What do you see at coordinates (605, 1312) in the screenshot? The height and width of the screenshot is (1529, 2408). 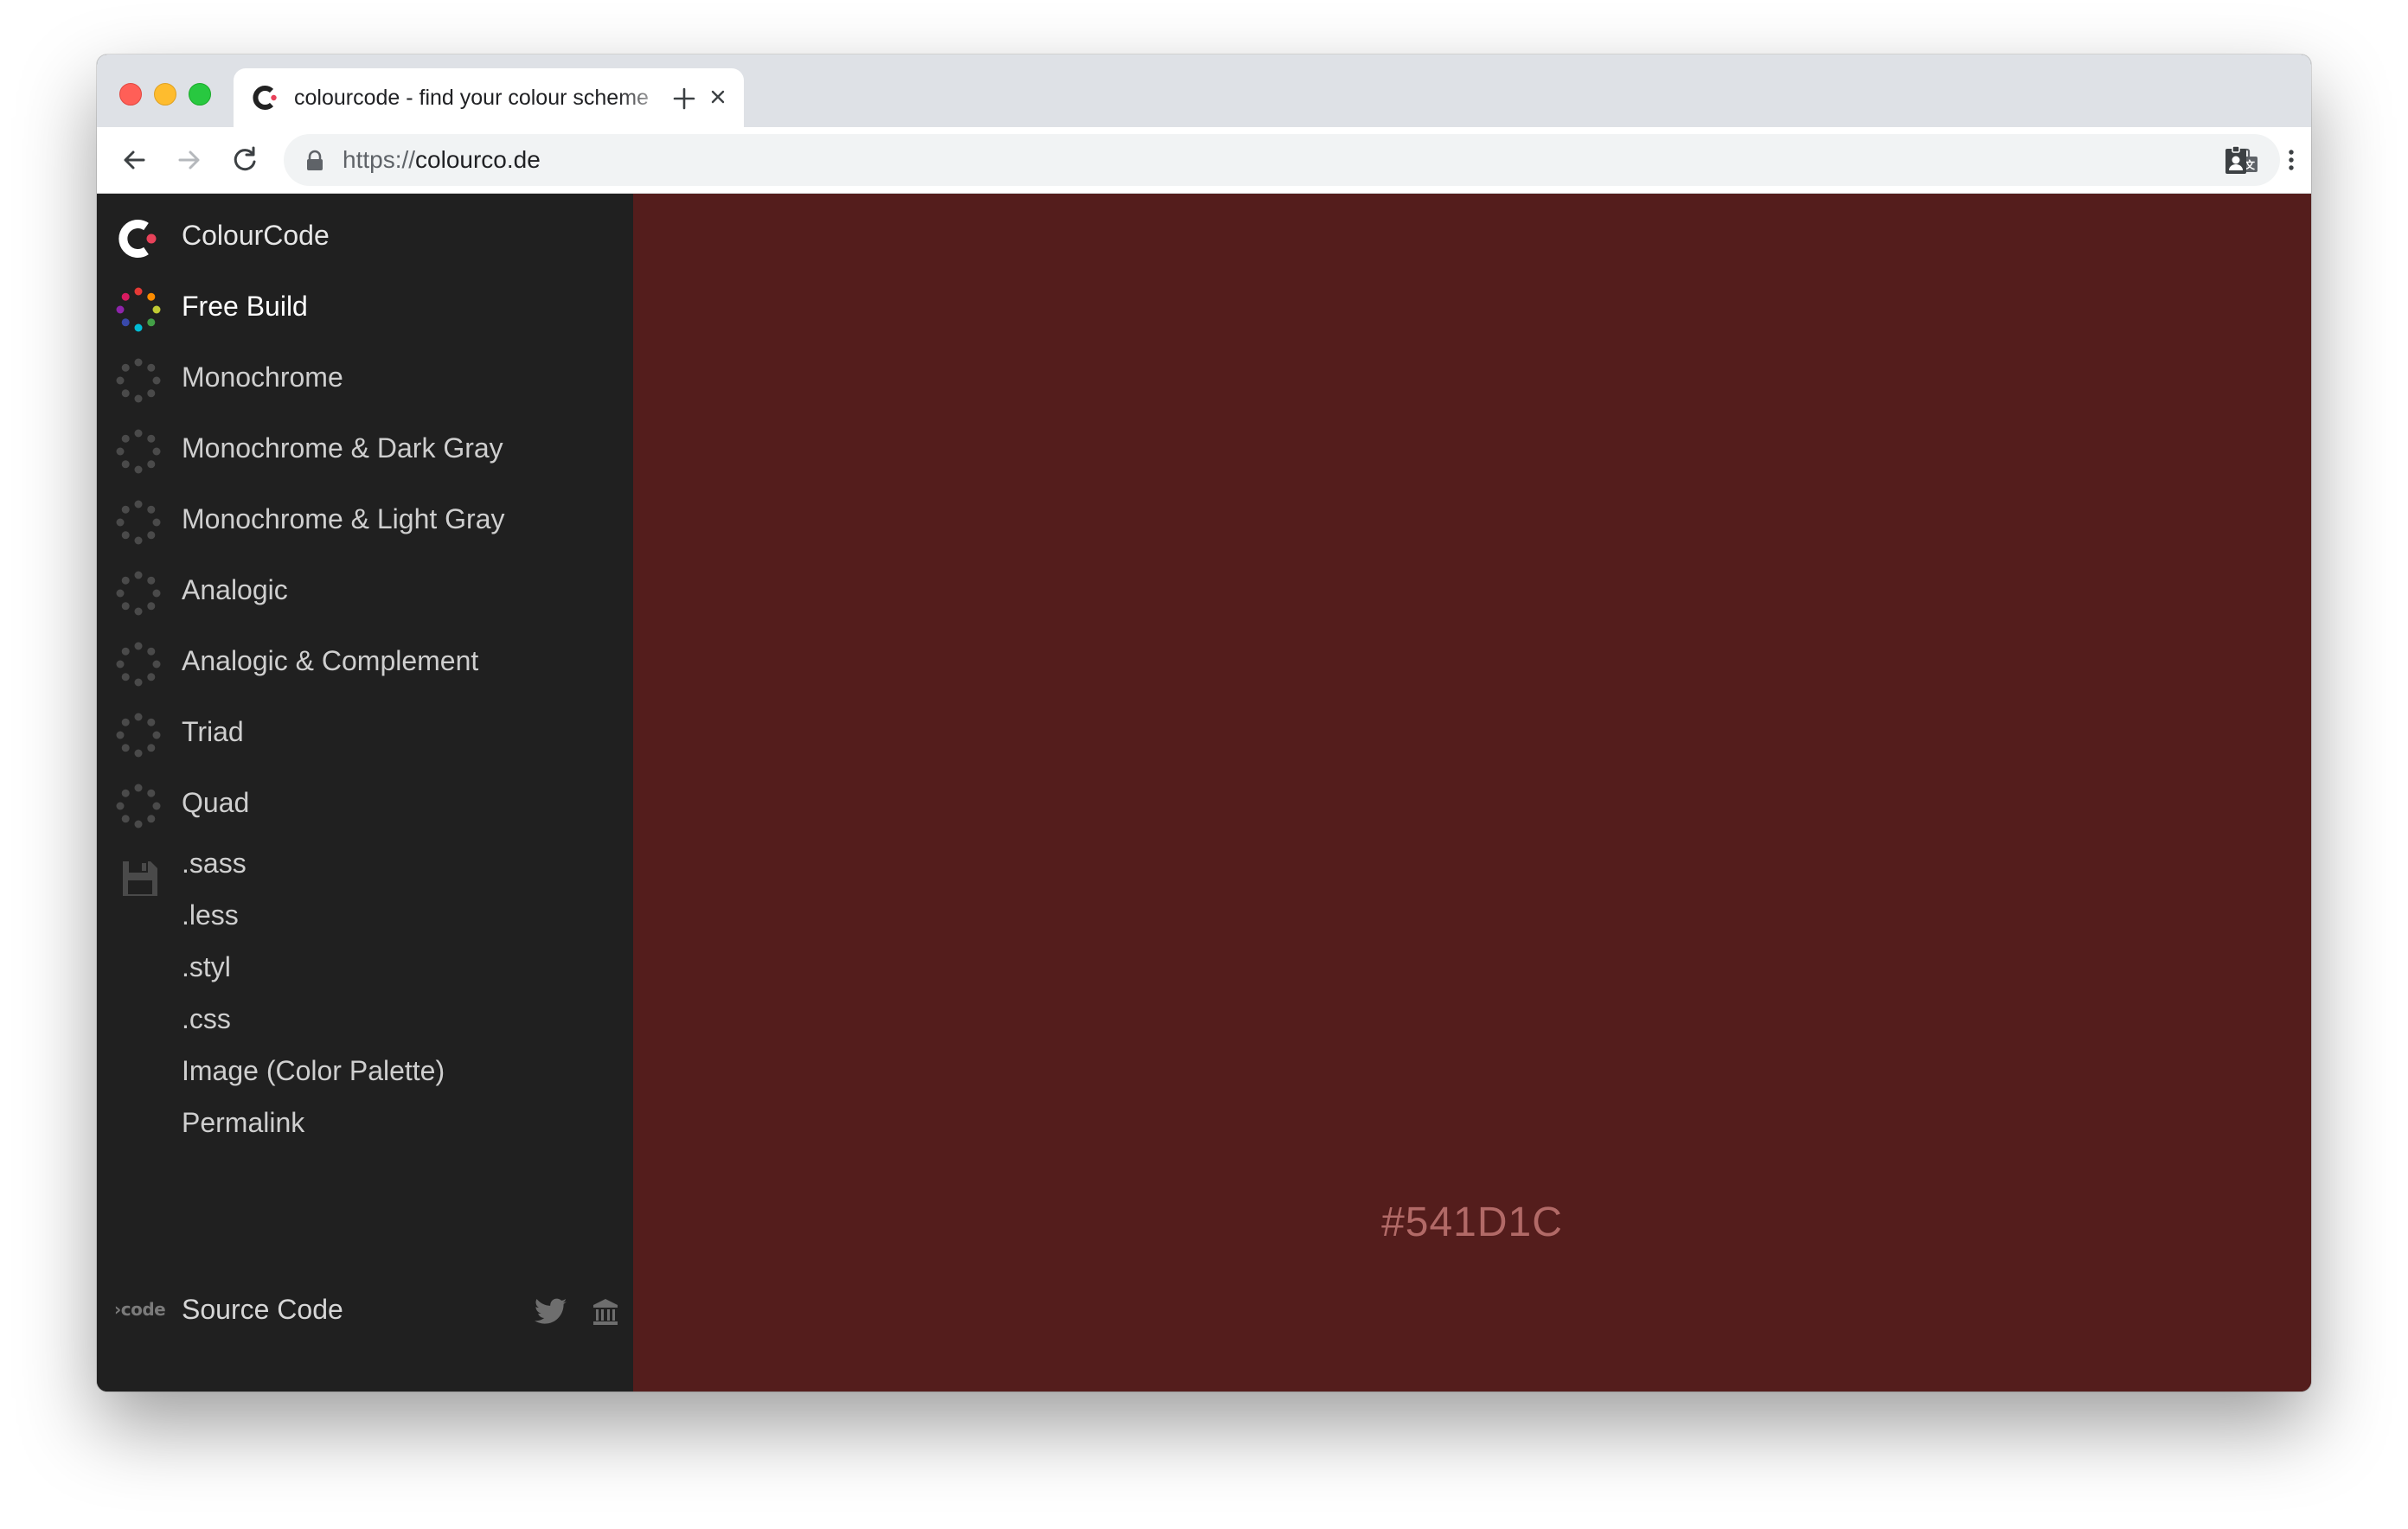 I see `bank-icon` at bounding box center [605, 1312].